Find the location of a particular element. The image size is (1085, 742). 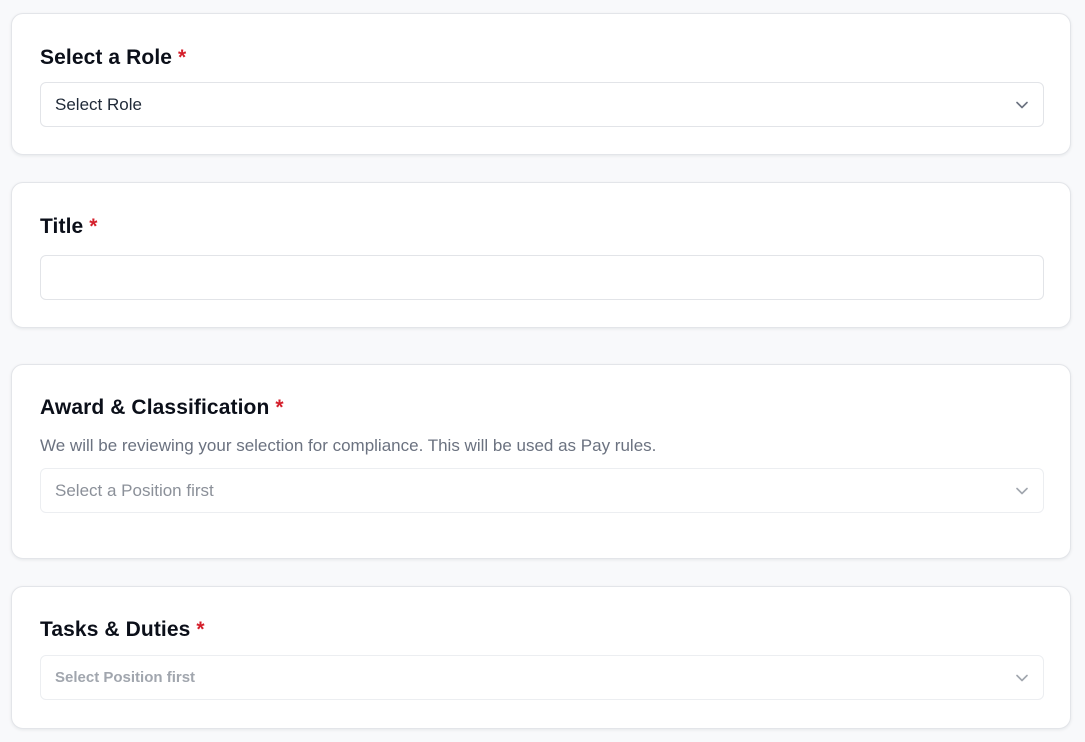

role-title-text: Select a Role is located at coordinates (106, 57).